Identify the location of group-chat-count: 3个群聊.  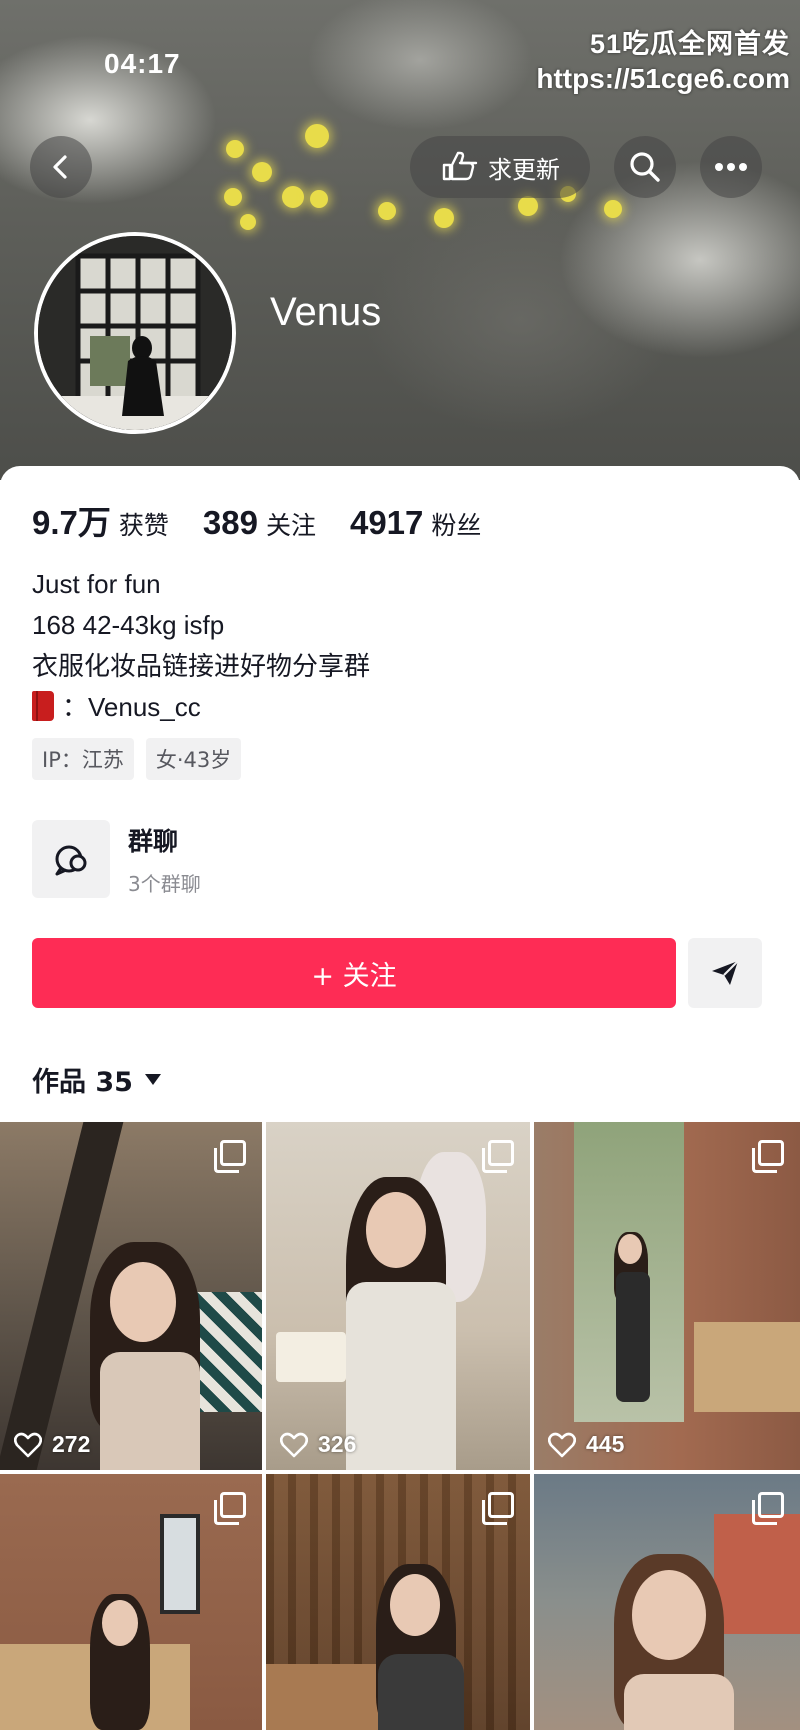
(164, 883).